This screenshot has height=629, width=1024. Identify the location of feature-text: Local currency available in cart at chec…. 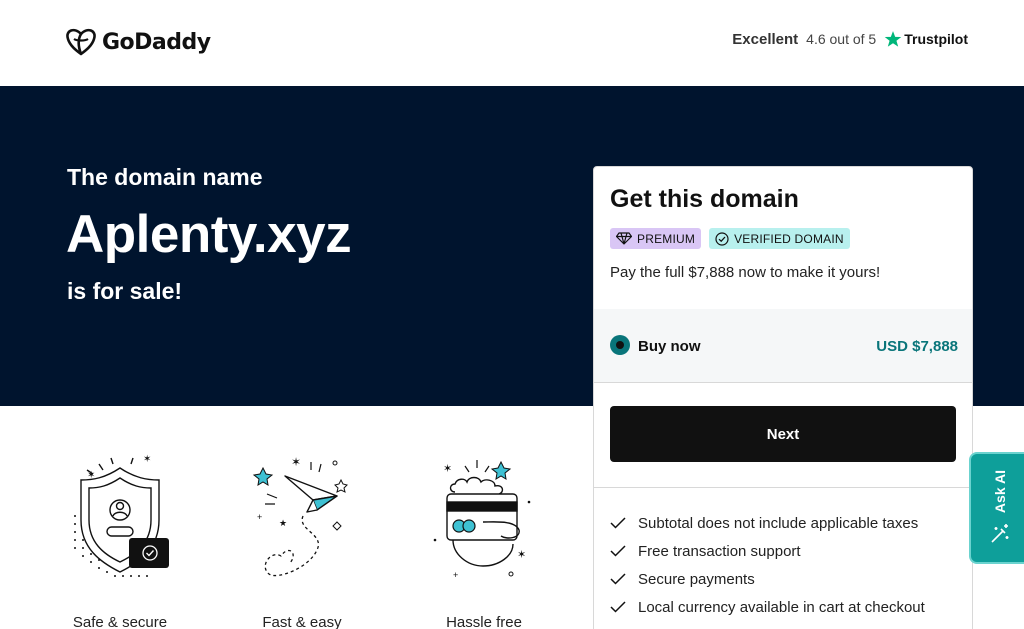
(781, 607).